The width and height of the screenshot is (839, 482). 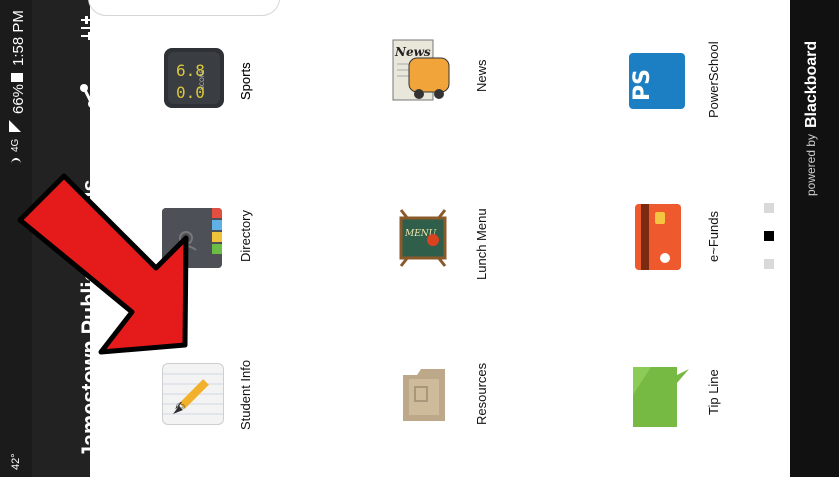 What do you see at coordinates (15, 126) in the screenshot?
I see `signal-icon` at bounding box center [15, 126].